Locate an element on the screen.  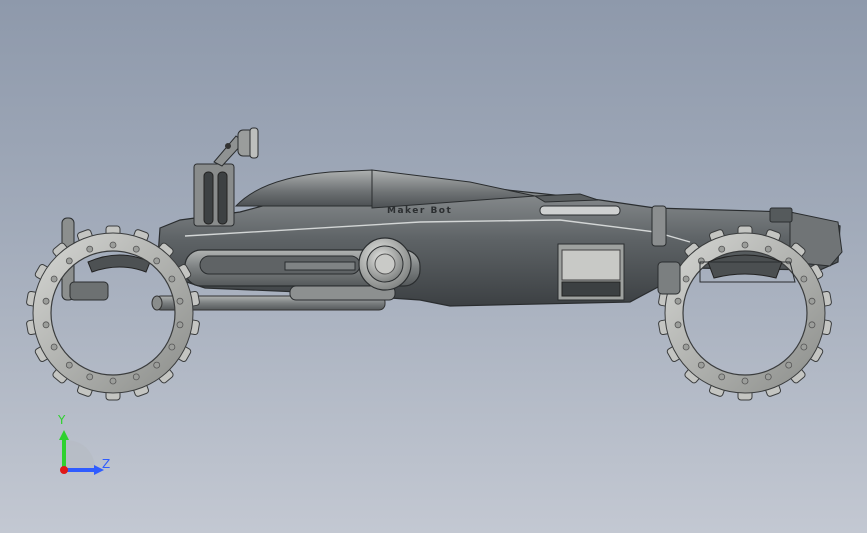
axis-triad is located at coordinates (81, 452).